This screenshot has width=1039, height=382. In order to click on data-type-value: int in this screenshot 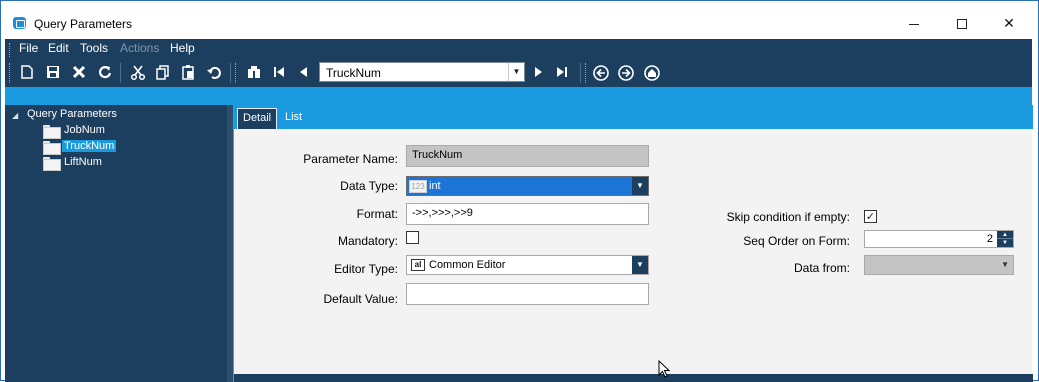, I will do `click(435, 186)`.